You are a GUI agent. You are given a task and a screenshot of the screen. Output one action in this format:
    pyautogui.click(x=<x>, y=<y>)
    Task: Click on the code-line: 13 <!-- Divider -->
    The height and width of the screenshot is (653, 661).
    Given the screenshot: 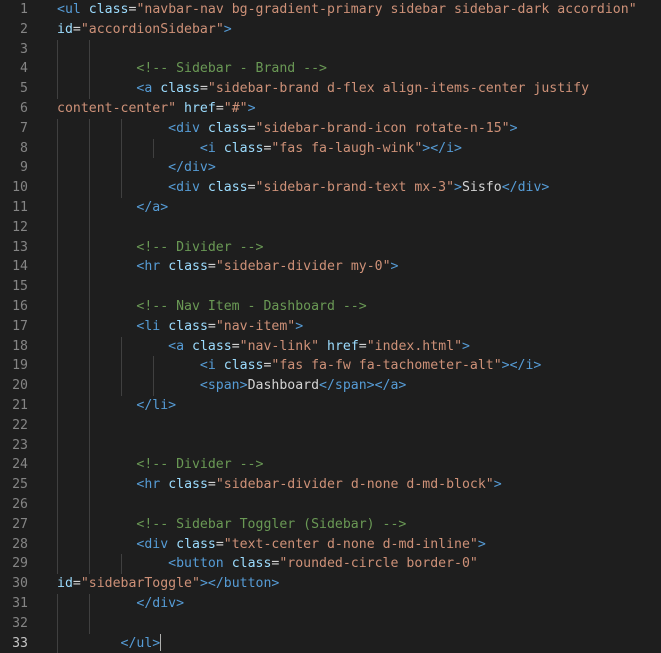 What is the action you would take?
    pyautogui.click(x=330, y=247)
    